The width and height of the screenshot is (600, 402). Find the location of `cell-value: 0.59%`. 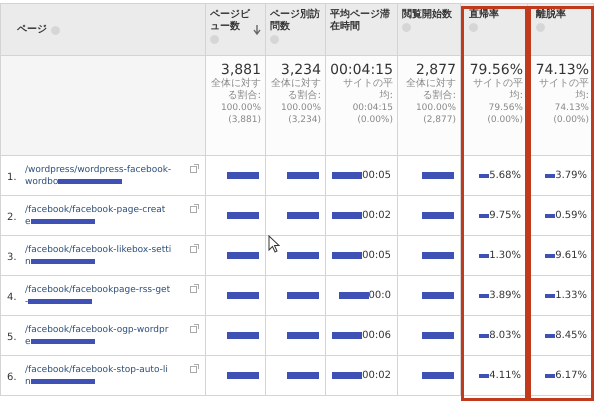

cell-value: 0.59% is located at coordinates (571, 216).